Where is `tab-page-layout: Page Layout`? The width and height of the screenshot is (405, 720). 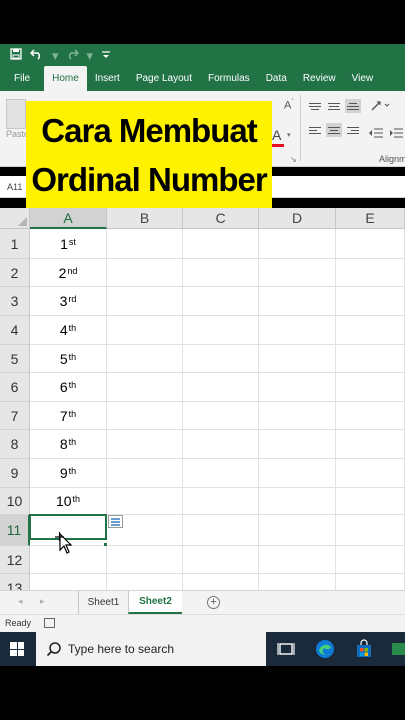 tab-page-layout: Page Layout is located at coordinates (164, 78).